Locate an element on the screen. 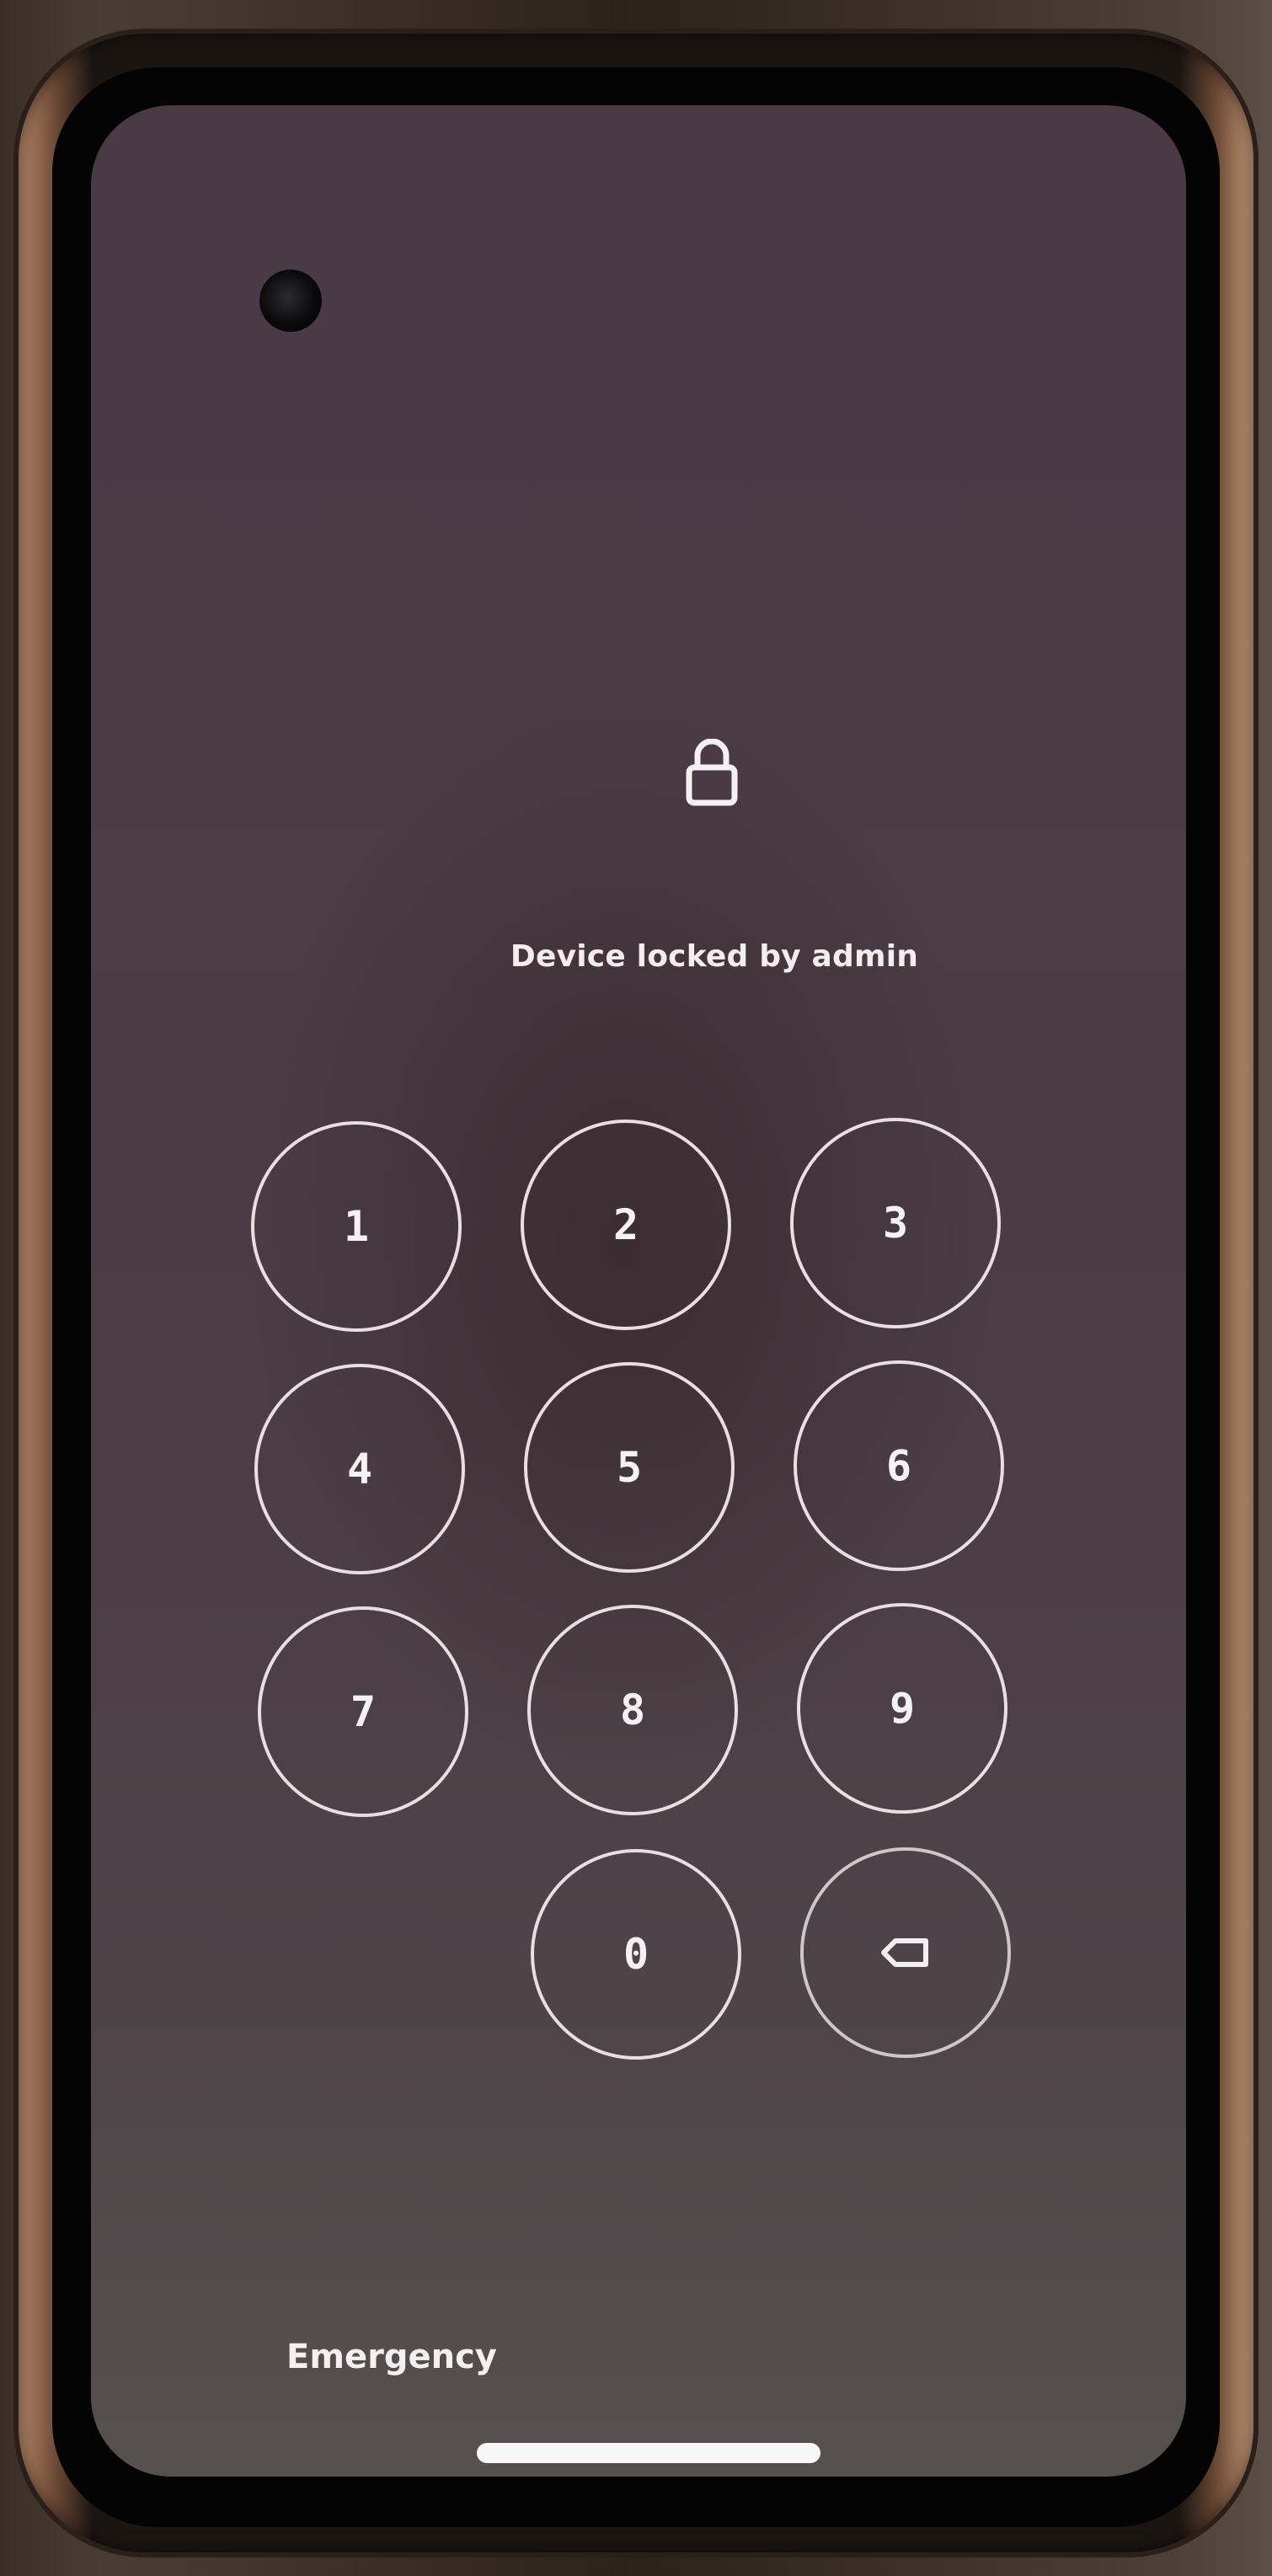 The height and width of the screenshot is (2576, 1272). home-indicator is located at coordinates (648, 2453).